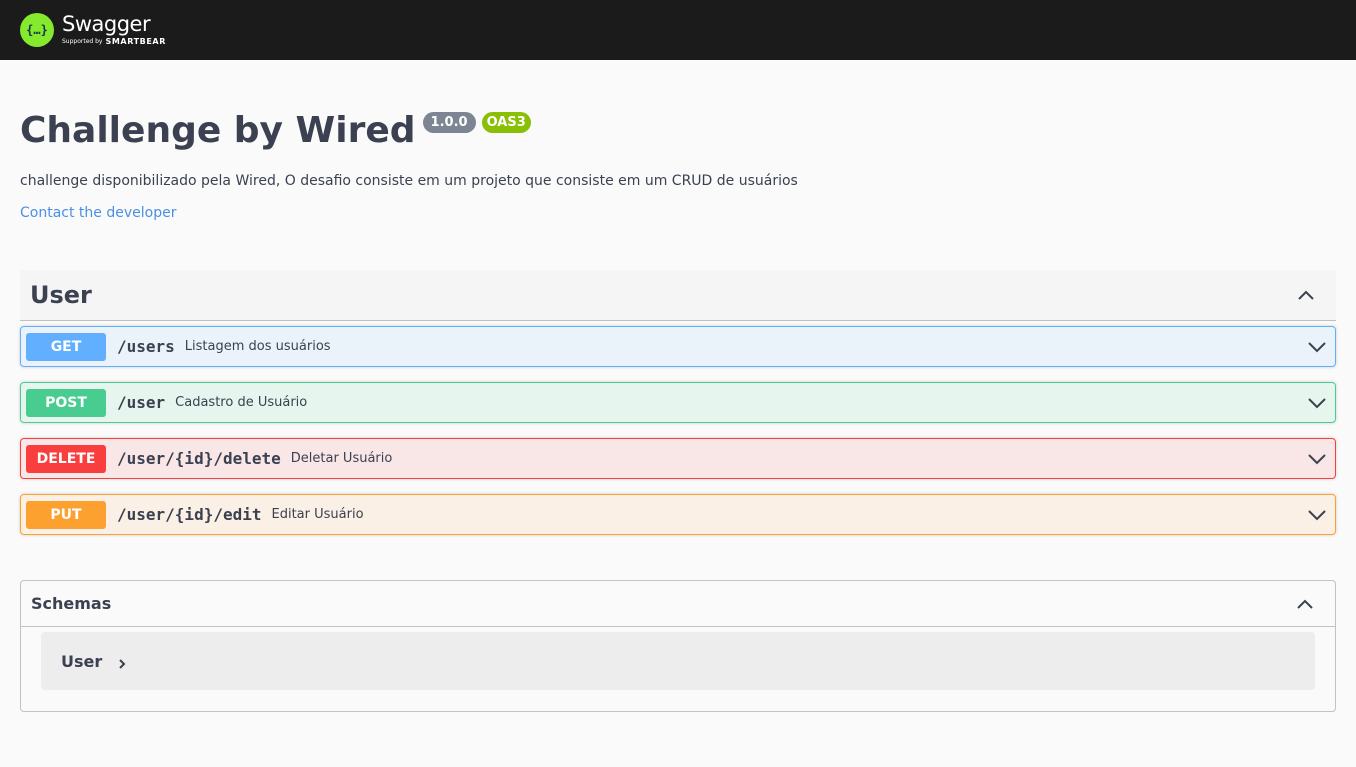  I want to click on swagger-logo-link: {…} Swagger Supported by SMARTBEAR, so click(93, 30).